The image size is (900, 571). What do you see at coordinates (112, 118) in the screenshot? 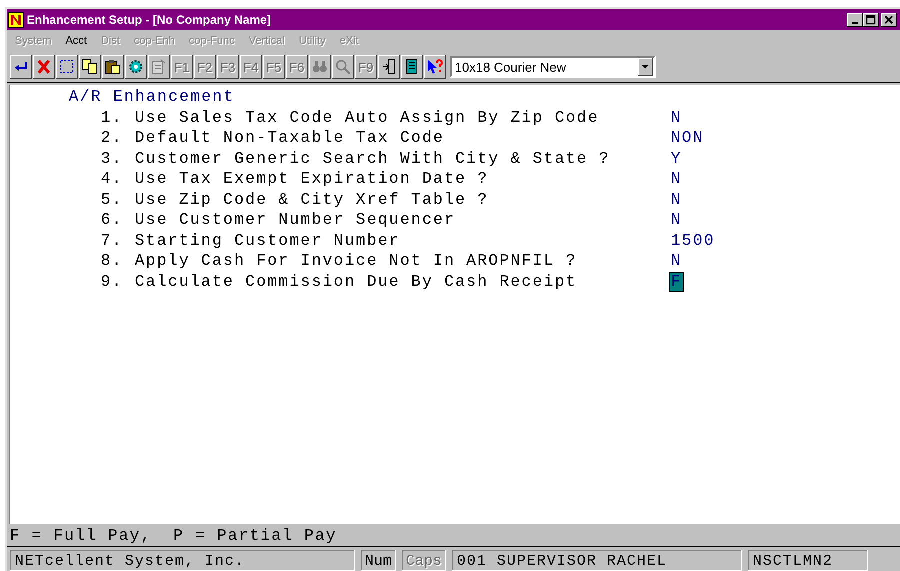
I see `field-number: 1.` at bounding box center [112, 118].